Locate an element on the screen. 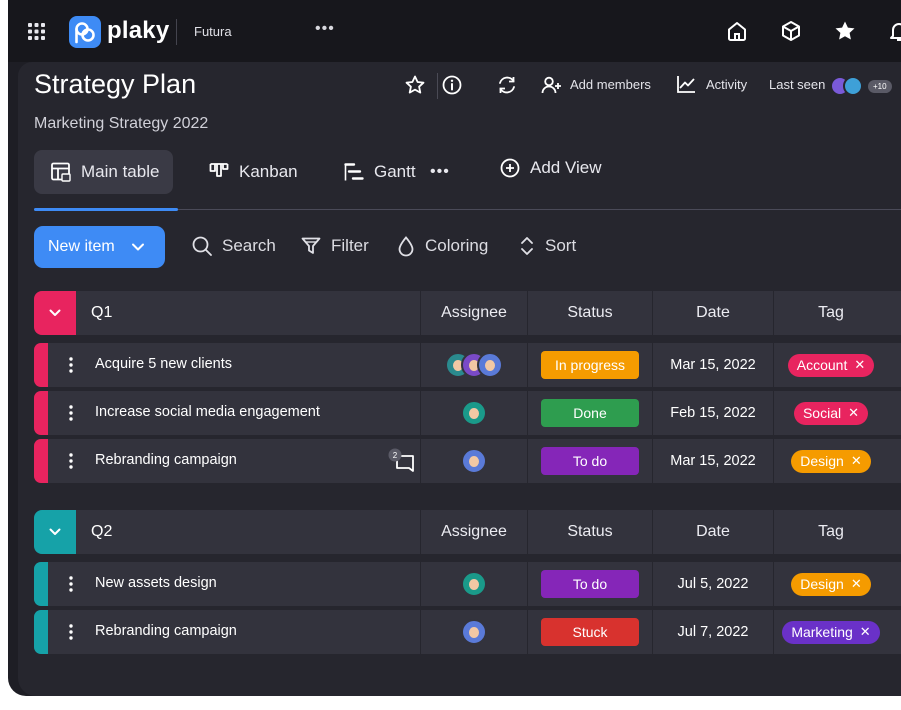  add-view-button: Add View is located at coordinates (550, 168).